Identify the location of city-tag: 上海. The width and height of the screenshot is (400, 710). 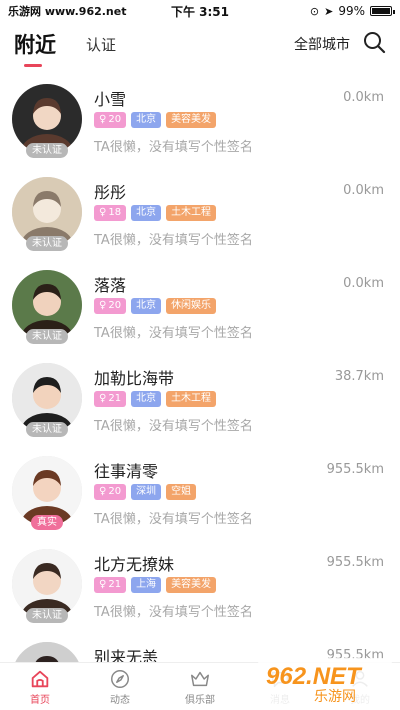
(146, 585).